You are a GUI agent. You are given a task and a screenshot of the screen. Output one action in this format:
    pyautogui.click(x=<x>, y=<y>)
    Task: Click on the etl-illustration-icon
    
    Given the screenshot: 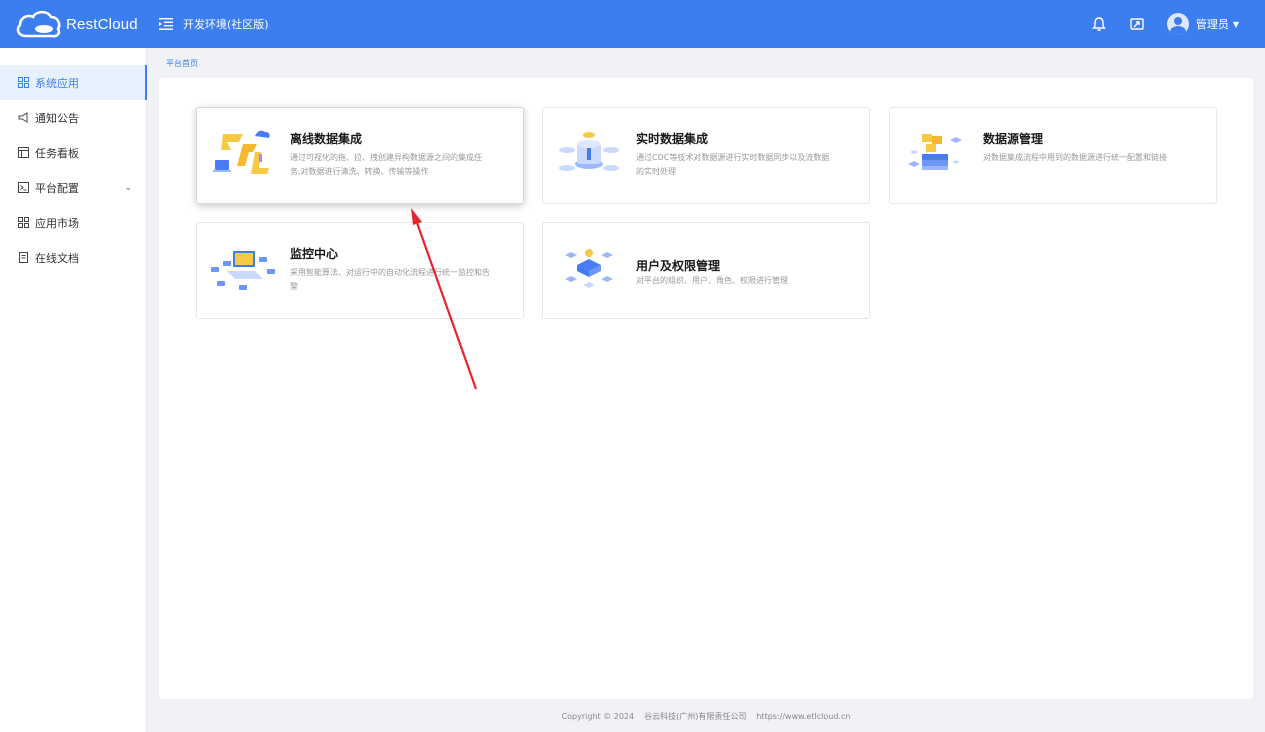 What is the action you would take?
    pyautogui.click(x=241, y=152)
    